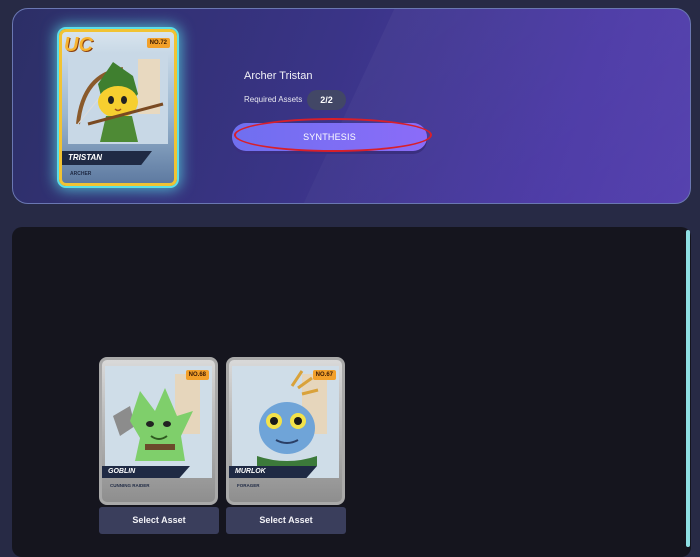  I want to click on asset-card-goblin: NO.68 GOBLIN CUNNING RAIDER, so click(158, 431).